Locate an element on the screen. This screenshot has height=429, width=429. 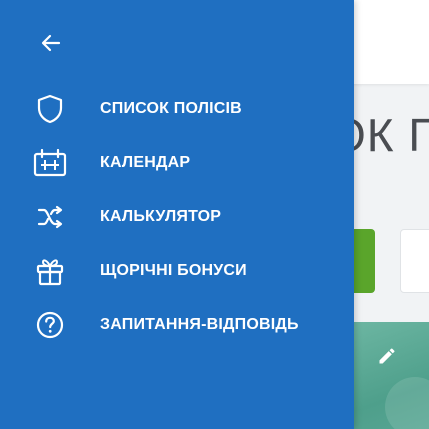
calendar-icon is located at coordinates (50, 163).